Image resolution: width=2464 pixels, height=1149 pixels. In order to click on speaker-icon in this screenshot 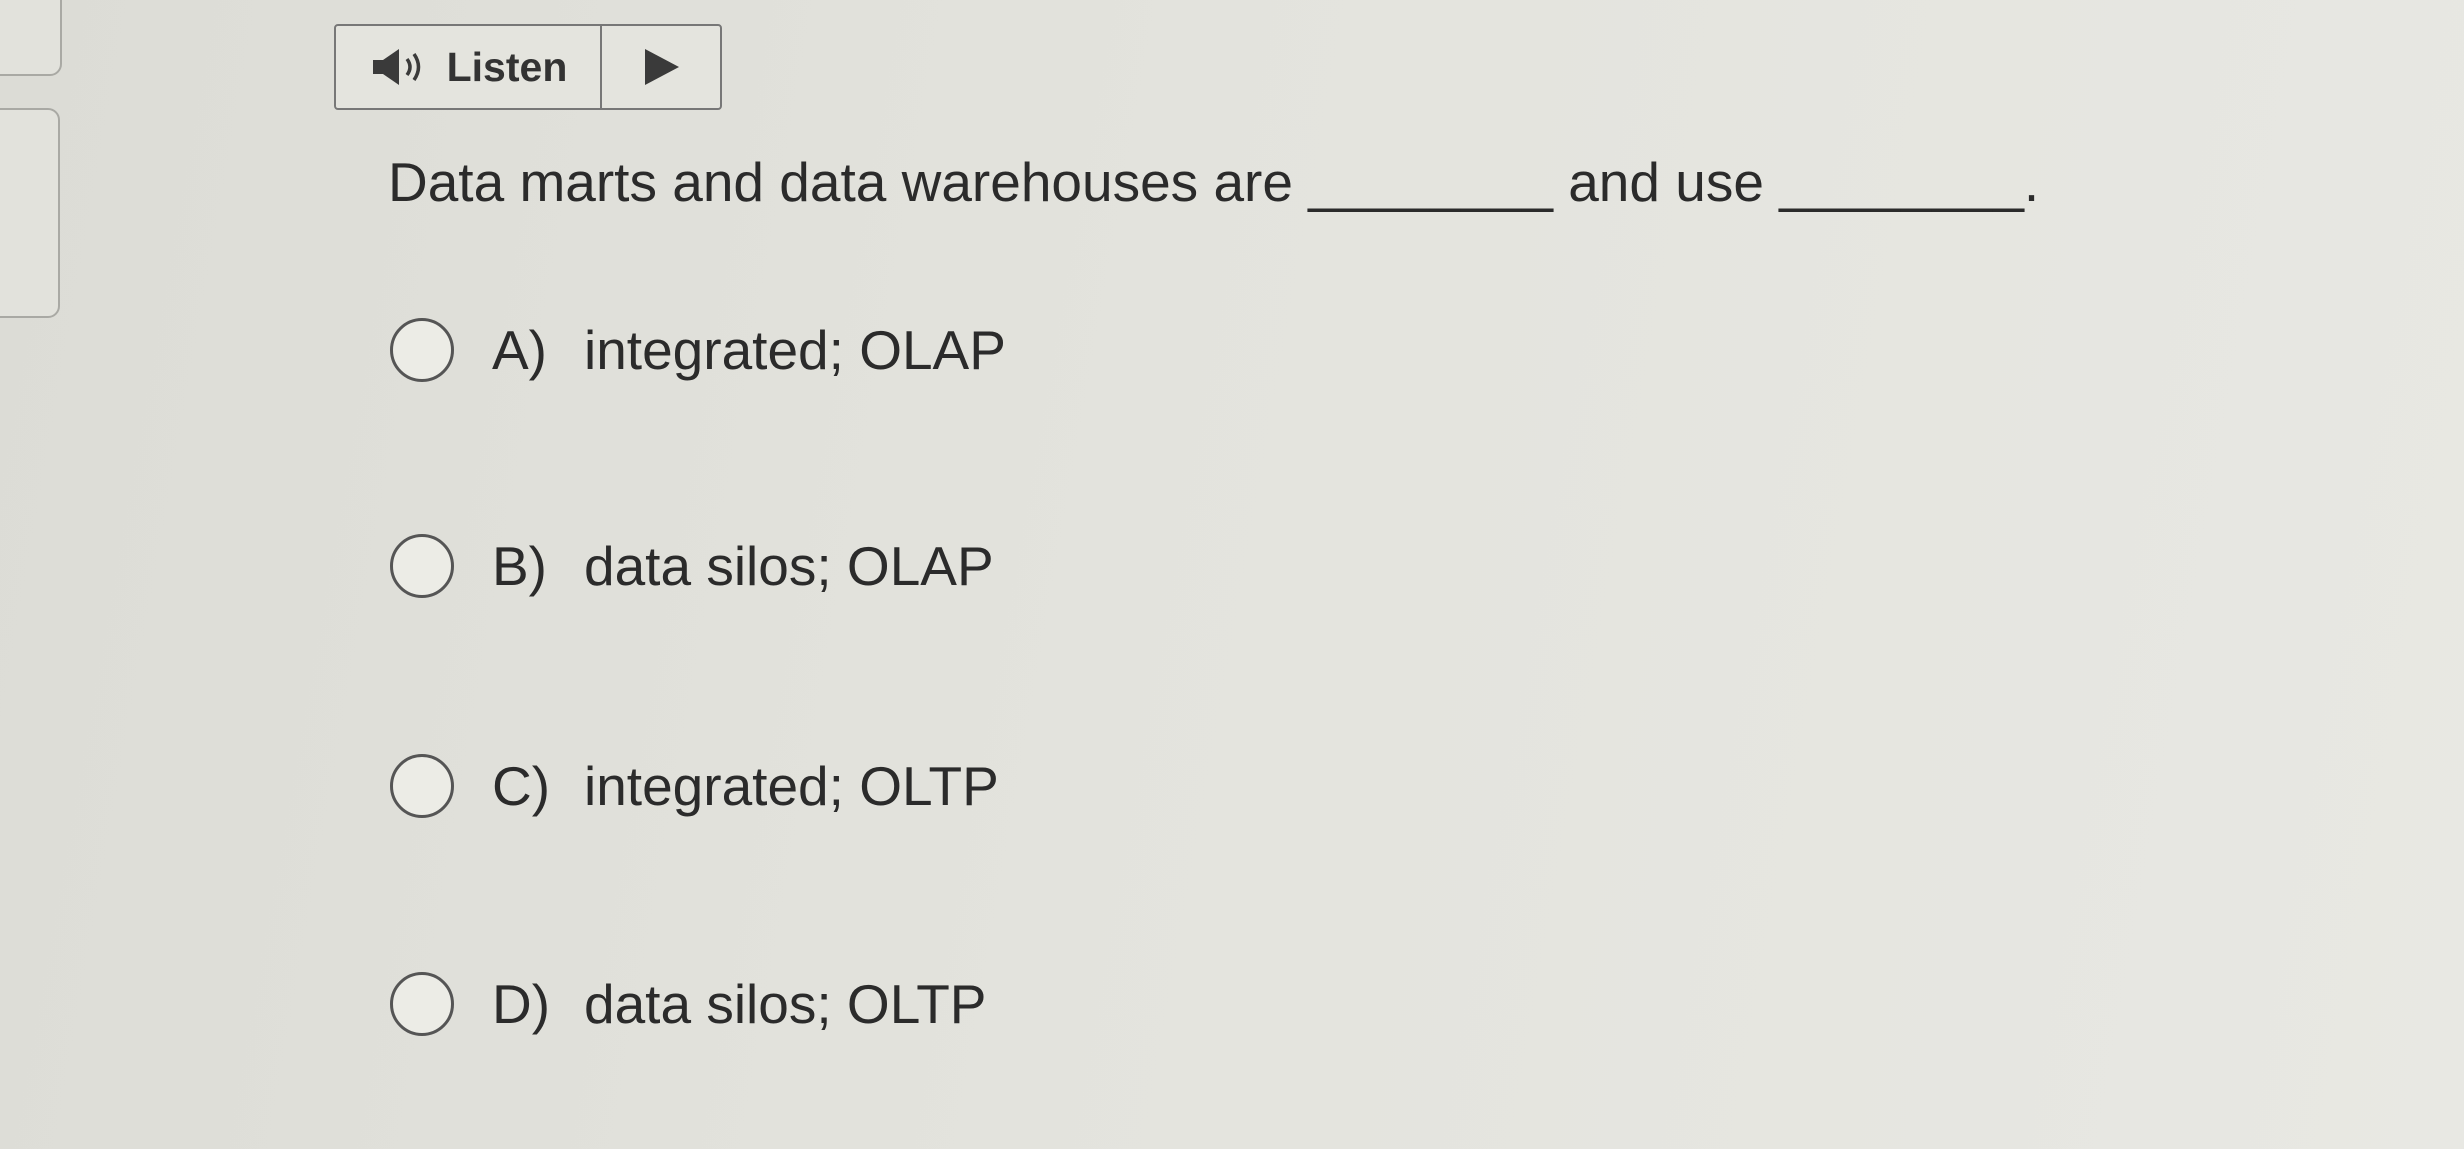, I will do `click(396, 67)`.